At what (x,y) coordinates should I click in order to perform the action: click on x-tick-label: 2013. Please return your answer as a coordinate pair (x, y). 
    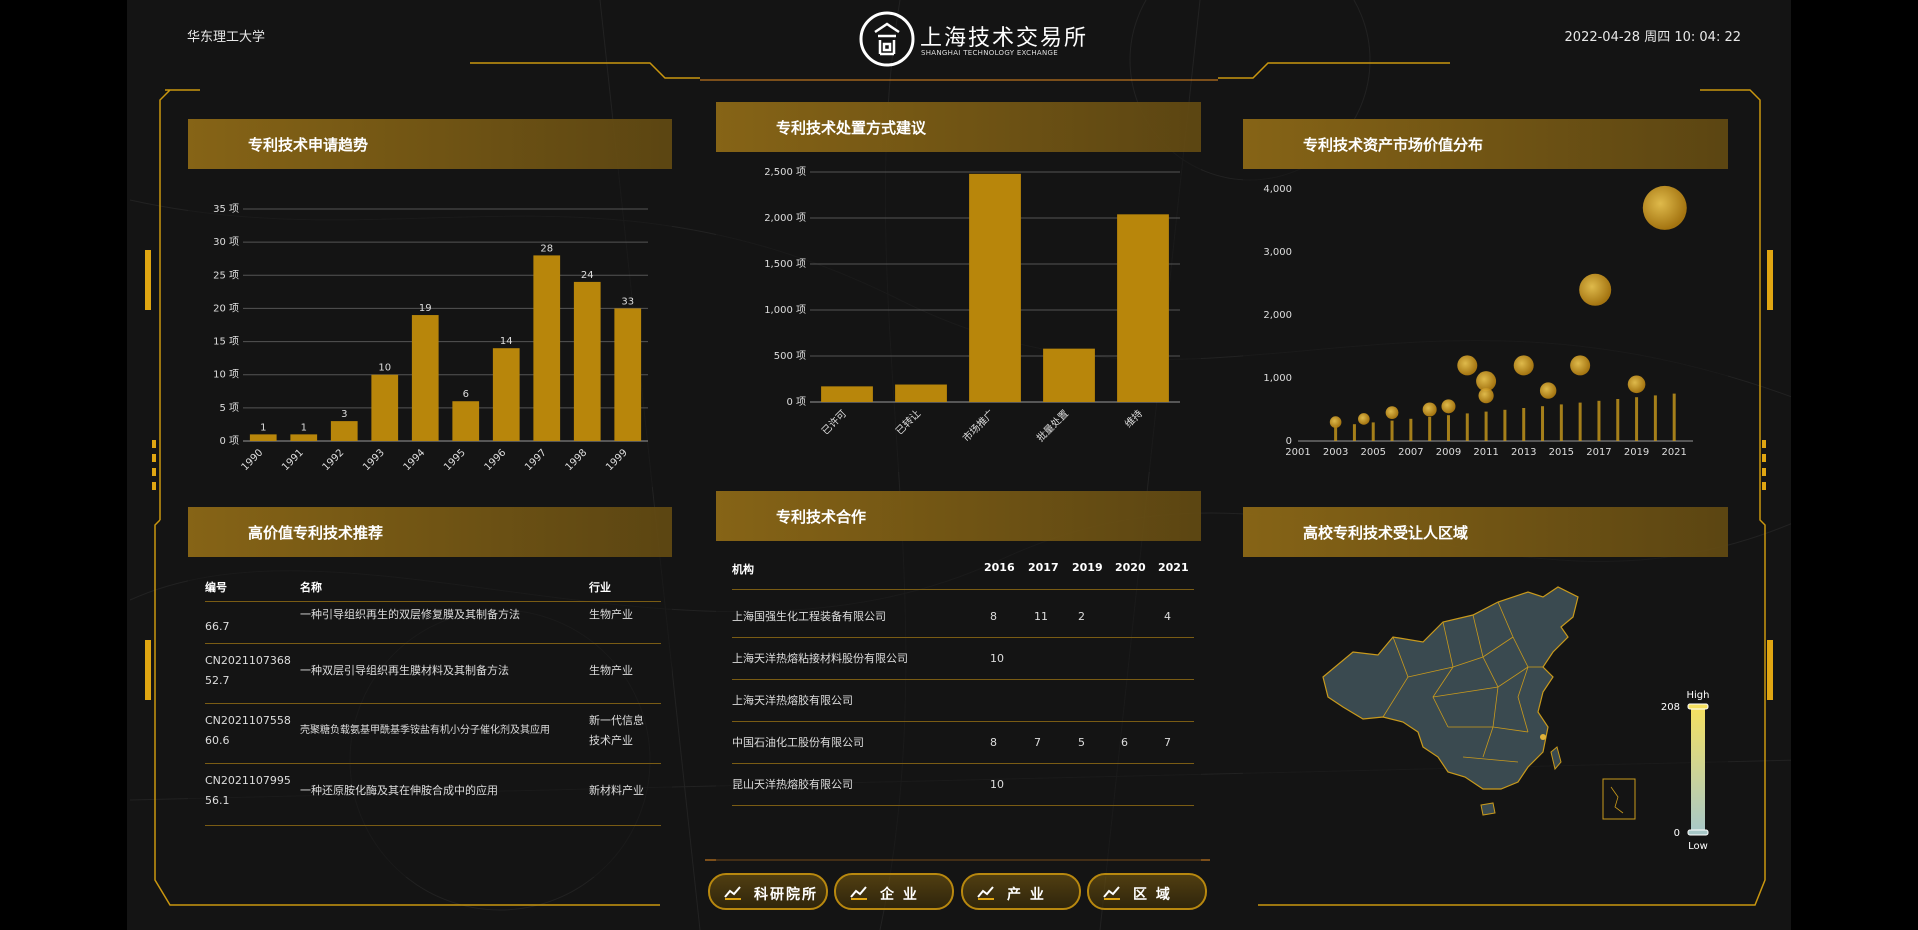
    Looking at the image, I should click on (1523, 452).